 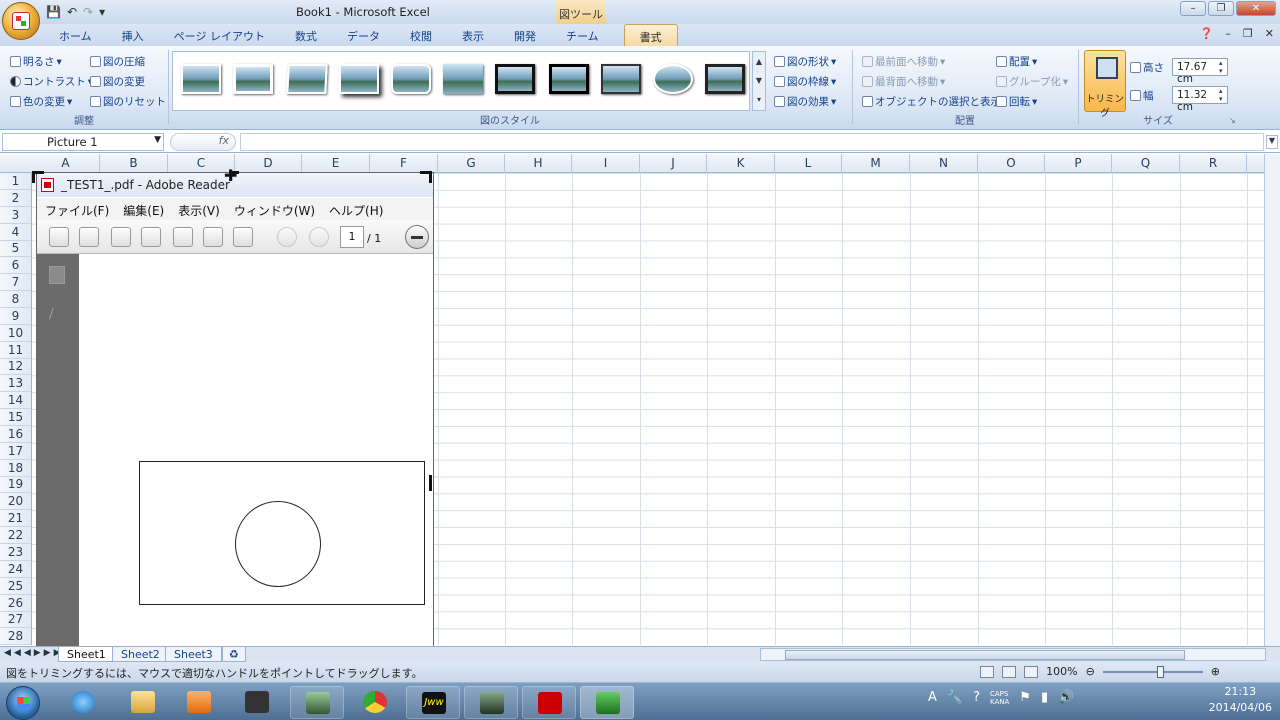 What do you see at coordinates (903, 81) in the screenshot?
I see `send-to-back-button: 最背面へ移動 ▾` at bounding box center [903, 81].